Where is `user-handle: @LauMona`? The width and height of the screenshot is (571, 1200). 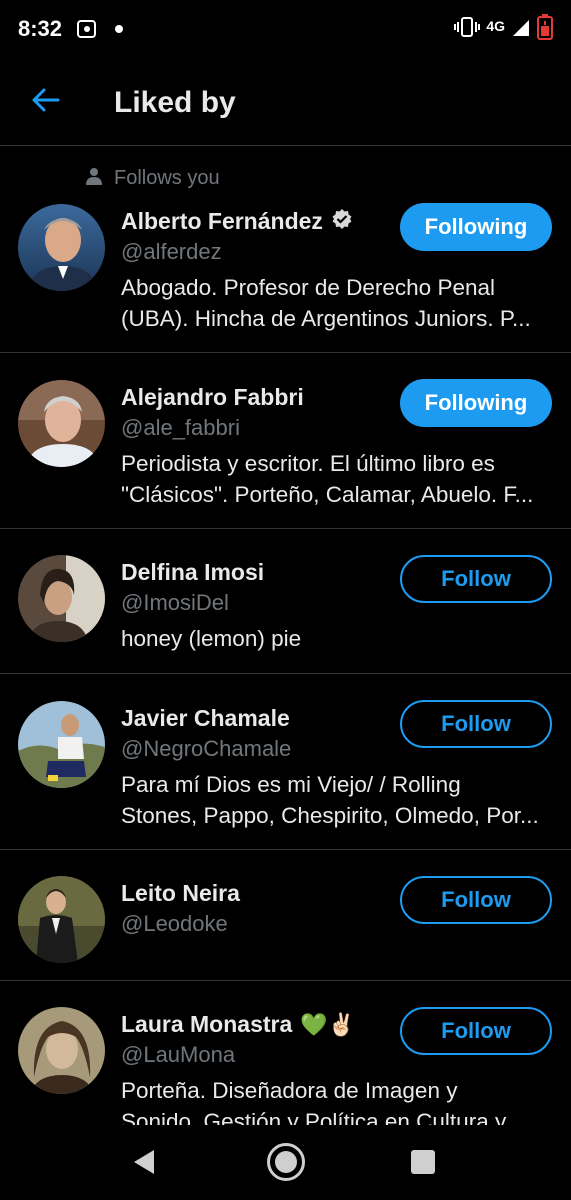
user-handle: @LauMona is located at coordinates (178, 1054).